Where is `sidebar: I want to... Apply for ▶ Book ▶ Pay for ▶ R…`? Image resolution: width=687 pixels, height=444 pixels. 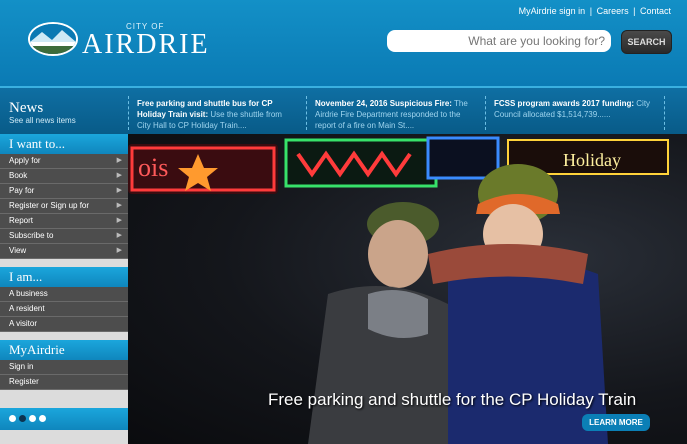 sidebar: I want to... Apply for ▶ Book ▶ Pay for ▶ R… is located at coordinates (64, 289).